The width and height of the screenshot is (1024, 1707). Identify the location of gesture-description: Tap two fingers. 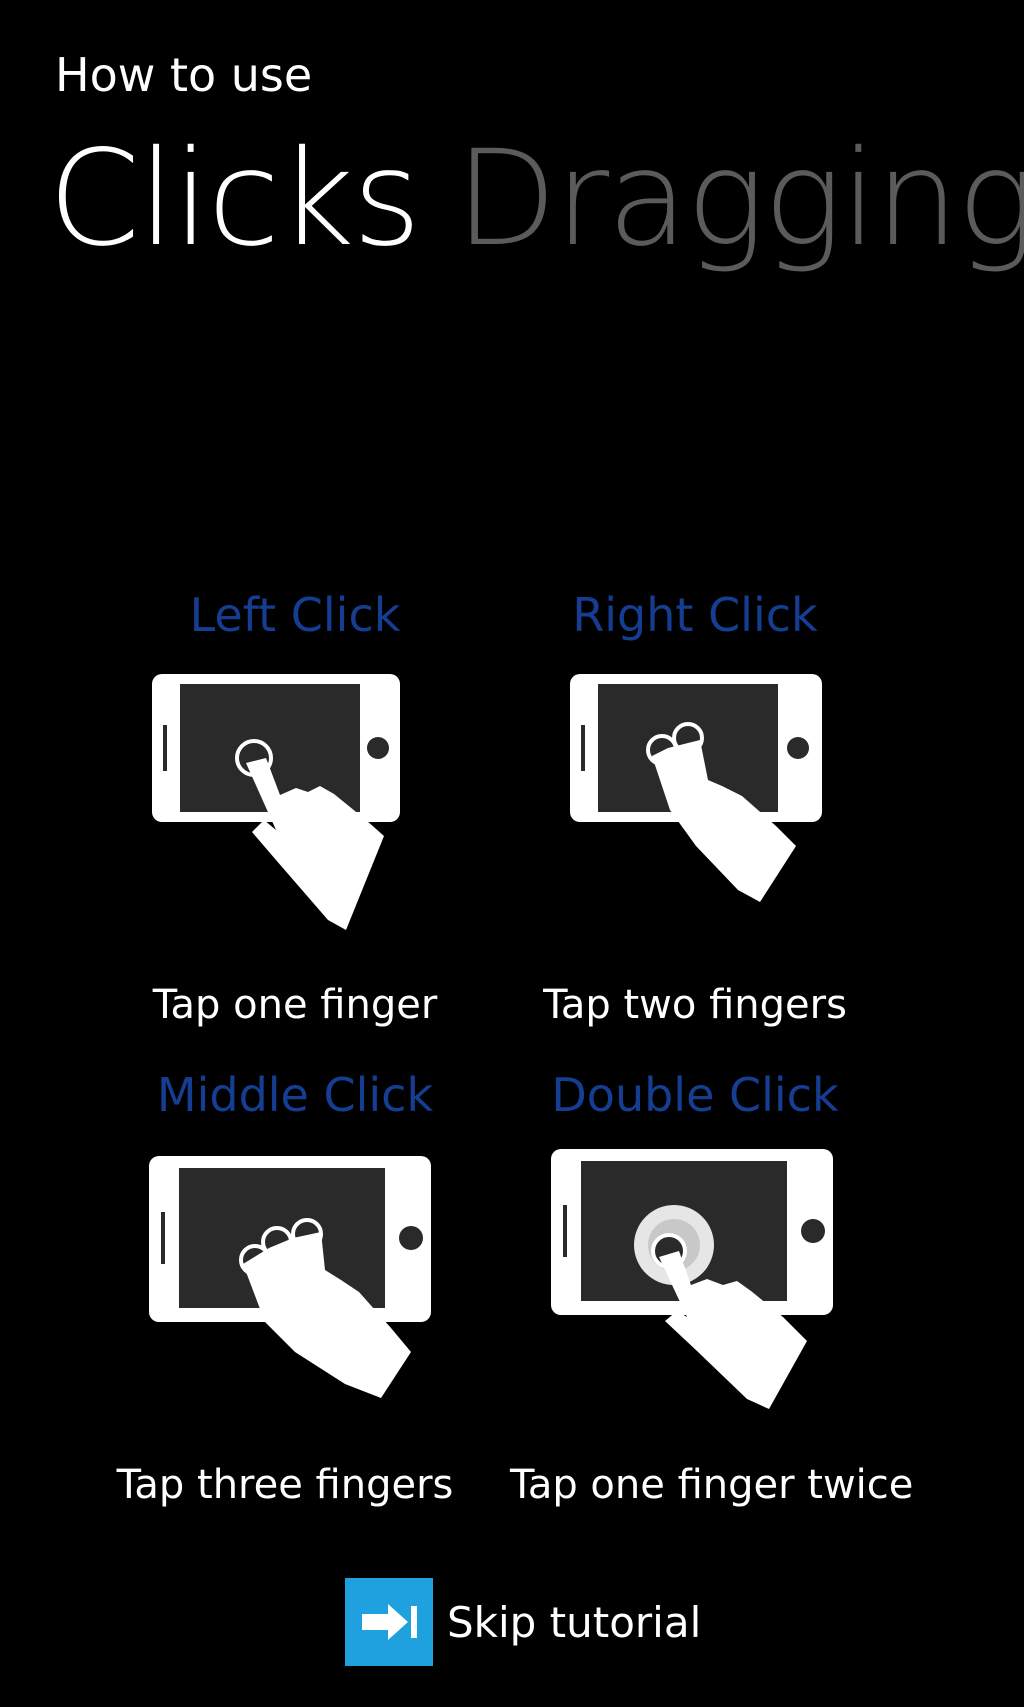
(695, 1005).